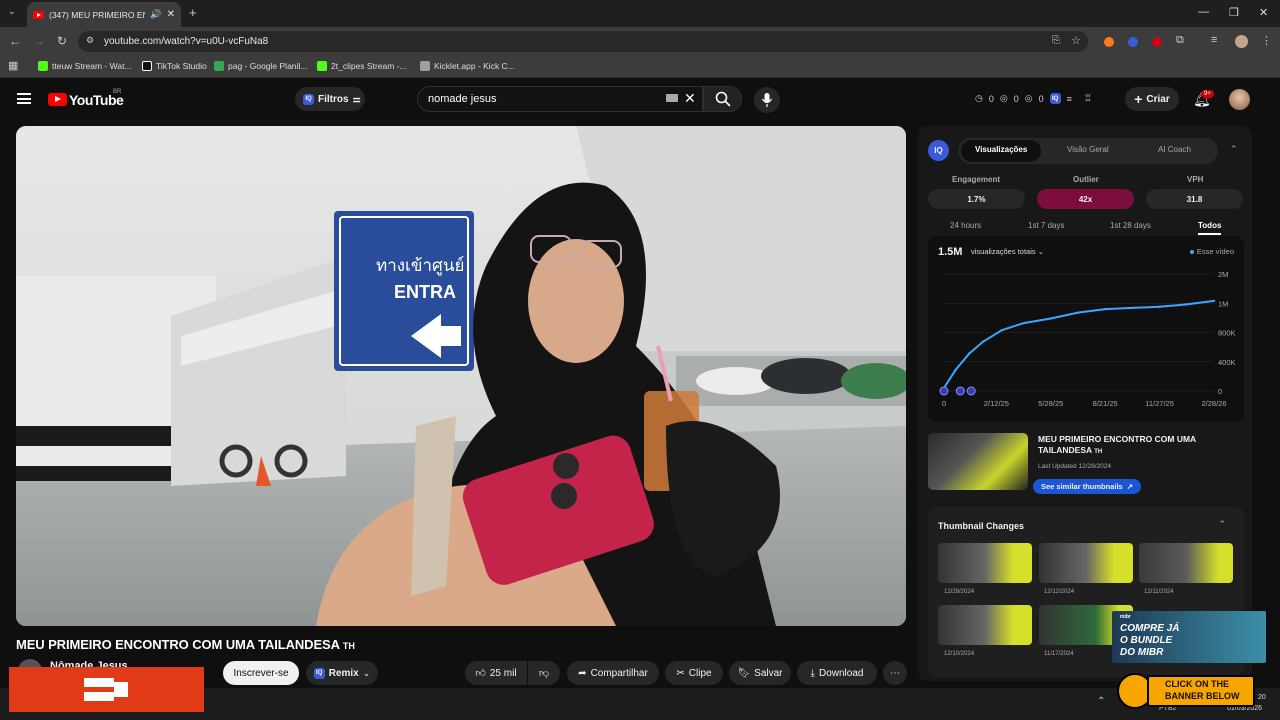 The height and width of the screenshot is (720, 1280). Describe the element at coordinates (62, 41) in the screenshot. I see `reload-icon: ↻` at that location.